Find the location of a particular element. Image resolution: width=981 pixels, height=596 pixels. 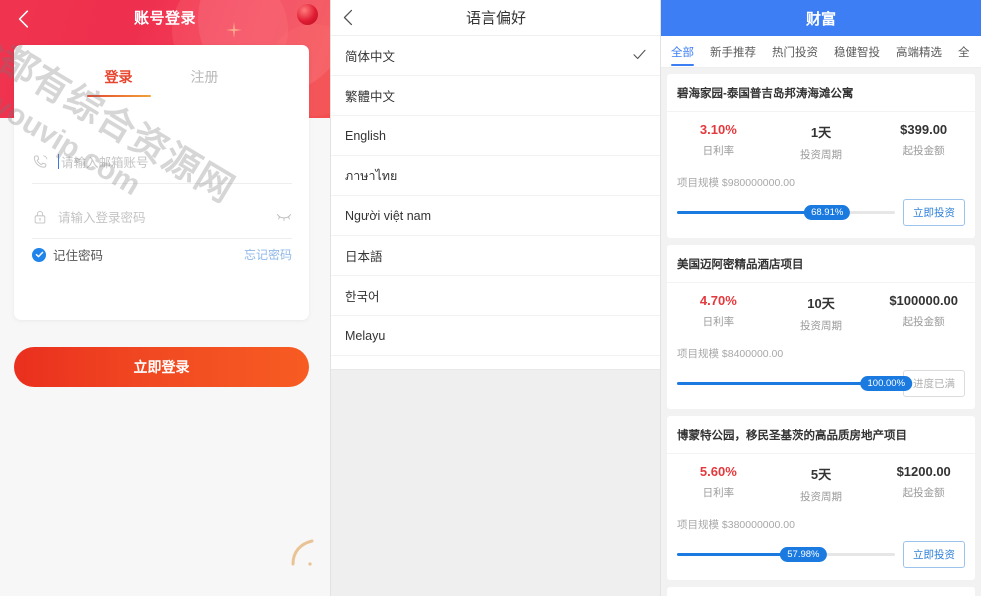

tab-overflow: 全 is located at coordinates (964, 51).